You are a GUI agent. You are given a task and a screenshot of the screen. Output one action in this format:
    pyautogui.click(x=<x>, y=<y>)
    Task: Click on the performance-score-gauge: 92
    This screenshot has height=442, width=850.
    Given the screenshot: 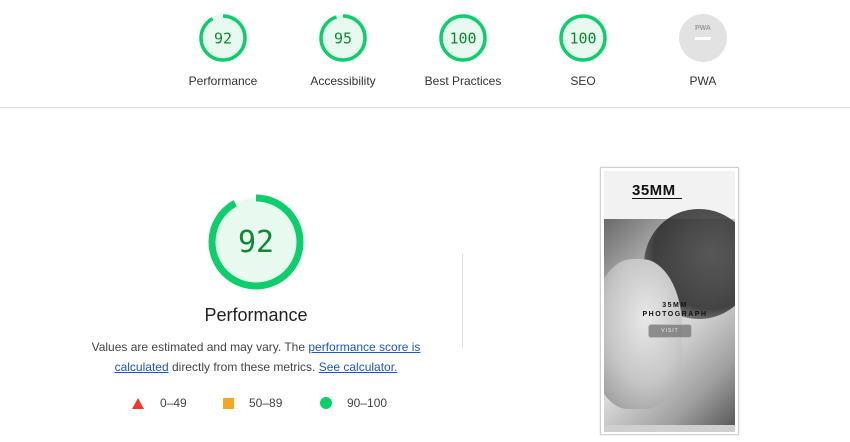 What is the action you would take?
    pyautogui.click(x=256, y=242)
    